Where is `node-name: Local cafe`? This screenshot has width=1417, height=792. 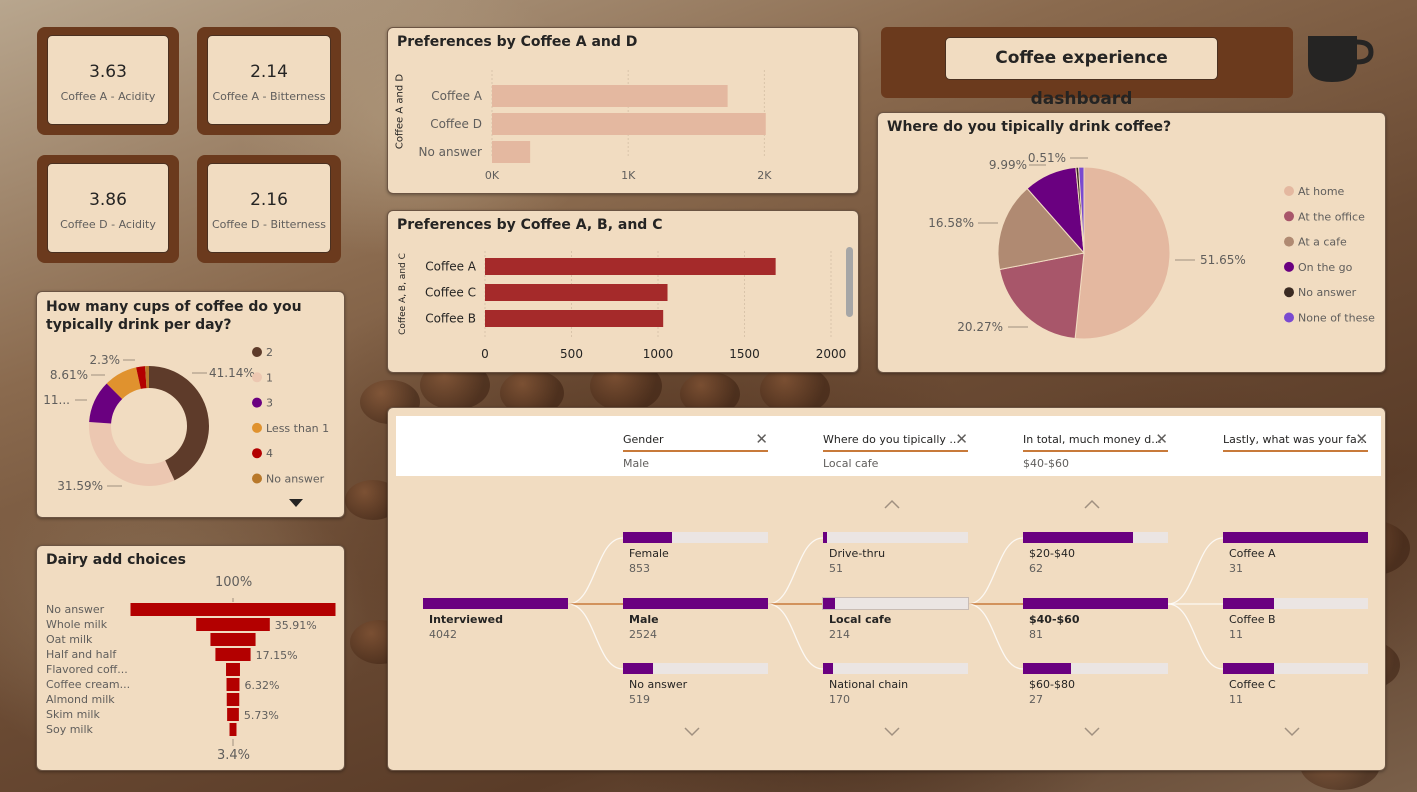 node-name: Local cafe is located at coordinates (860, 619).